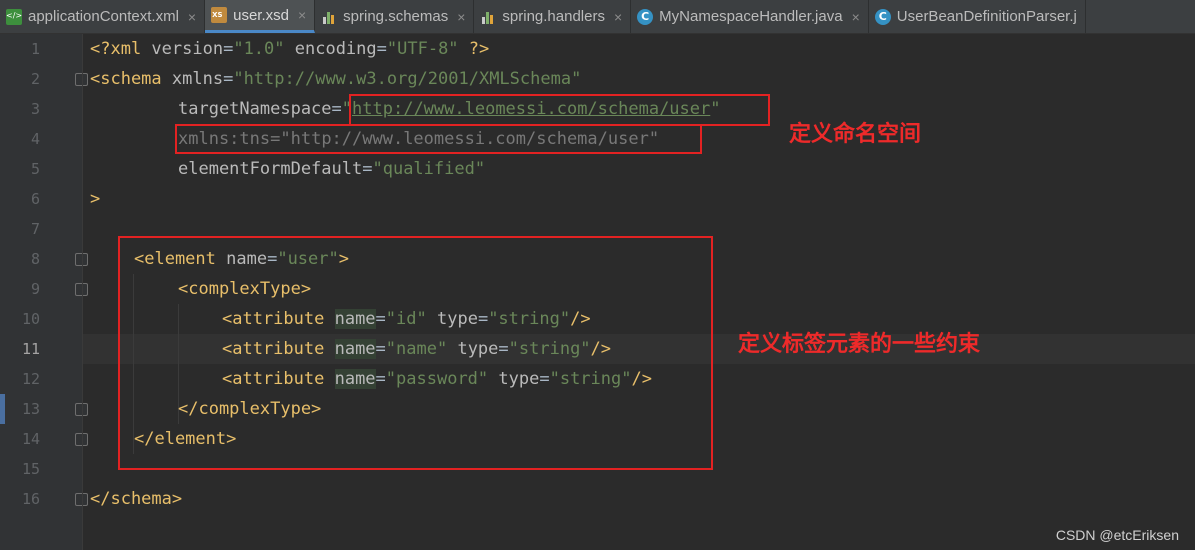 This screenshot has width=1195, height=550. Describe the element at coordinates (30, 499) in the screenshot. I see `line-number: 16` at that location.